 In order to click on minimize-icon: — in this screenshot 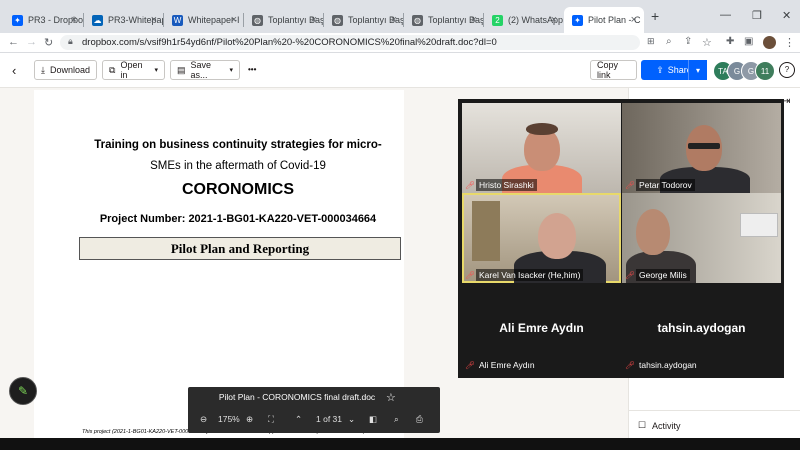, I will do `click(725, 15)`.